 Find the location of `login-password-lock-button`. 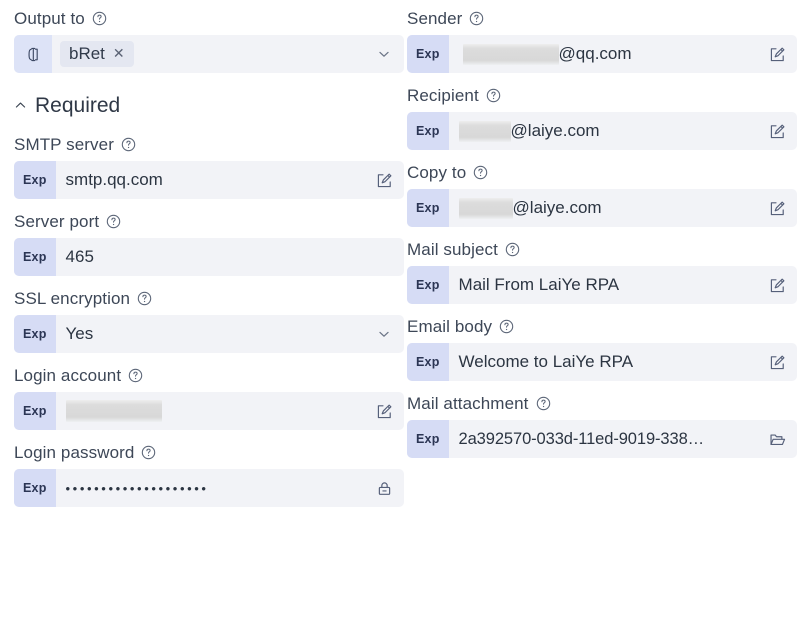

login-password-lock-button is located at coordinates (384, 488).